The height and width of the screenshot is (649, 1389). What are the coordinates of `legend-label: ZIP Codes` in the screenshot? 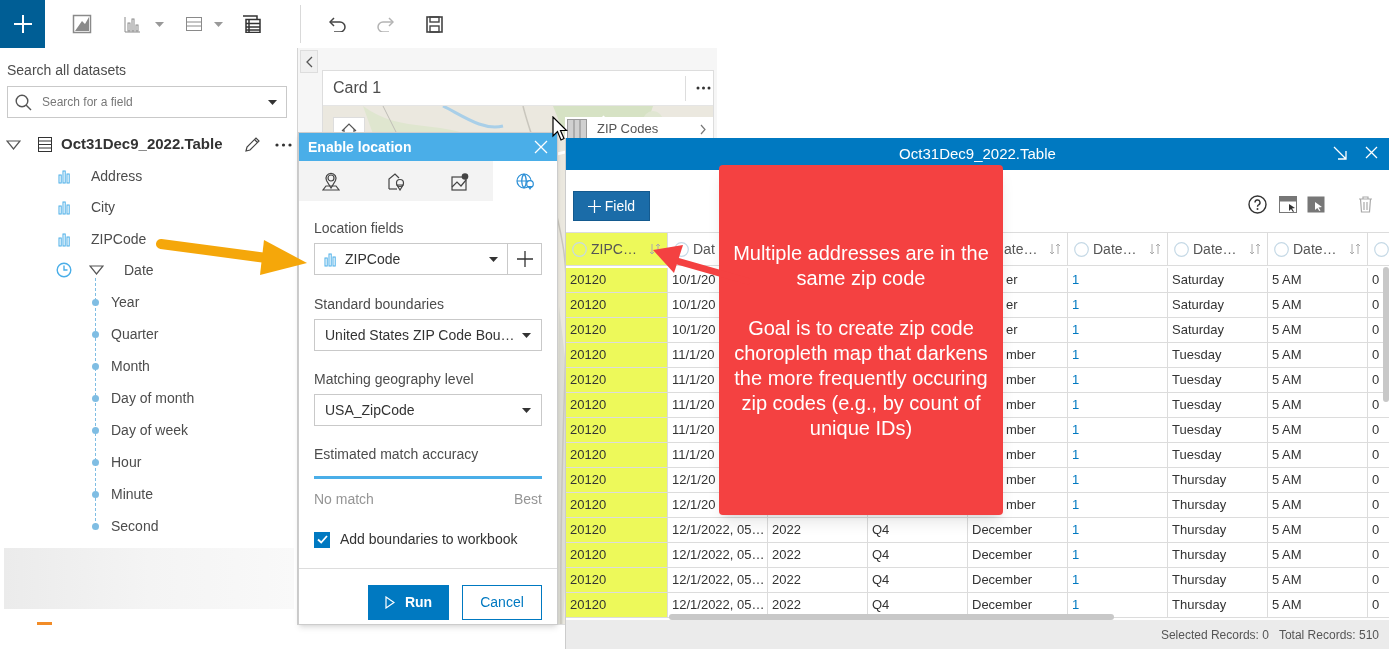 It's located at (628, 129).